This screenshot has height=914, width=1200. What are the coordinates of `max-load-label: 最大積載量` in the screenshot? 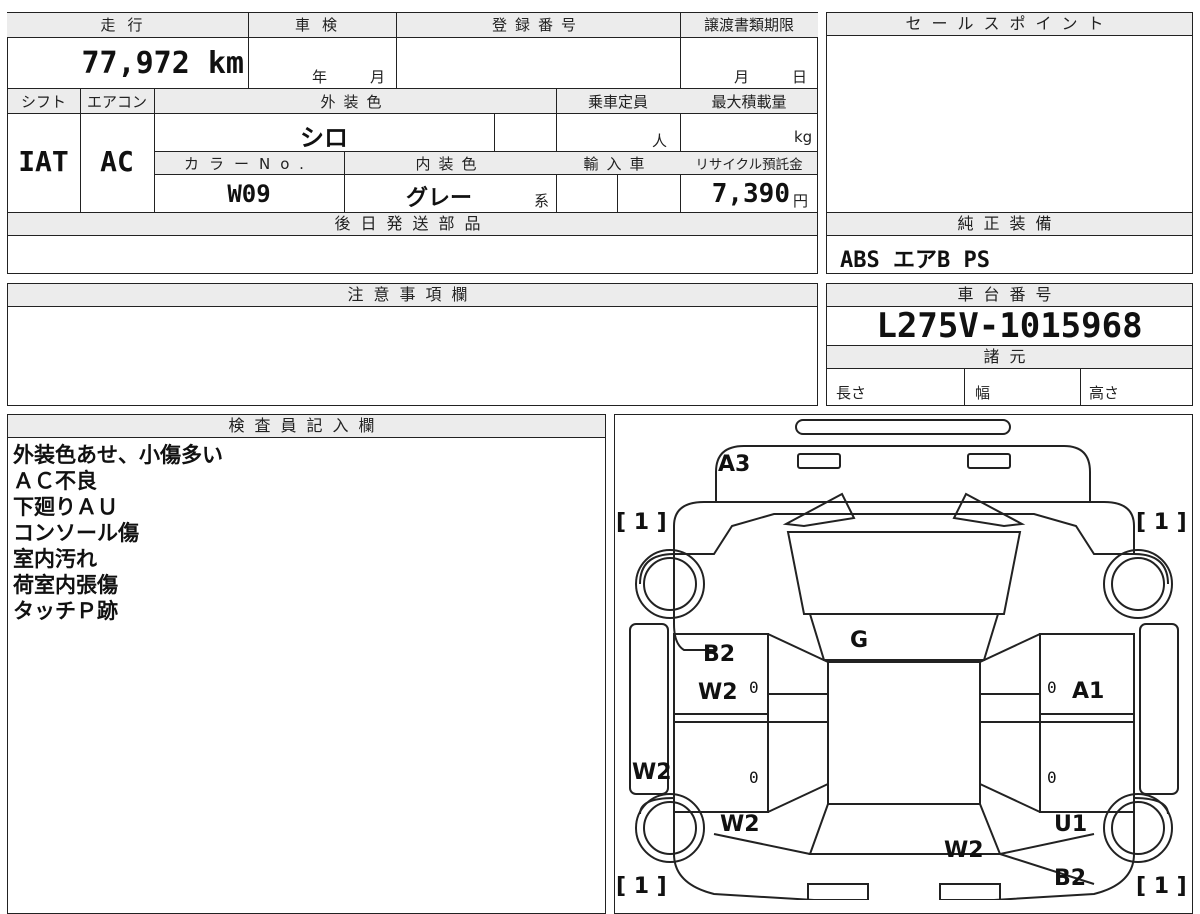 It's located at (749, 102).